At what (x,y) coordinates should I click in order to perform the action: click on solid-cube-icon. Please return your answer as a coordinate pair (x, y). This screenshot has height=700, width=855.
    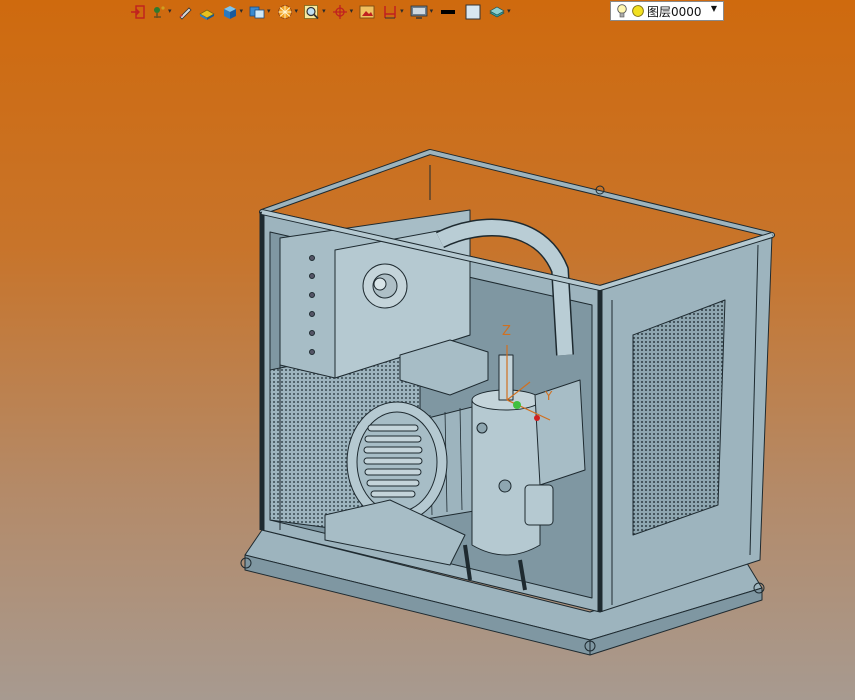
    Looking at the image, I should click on (229, 12).